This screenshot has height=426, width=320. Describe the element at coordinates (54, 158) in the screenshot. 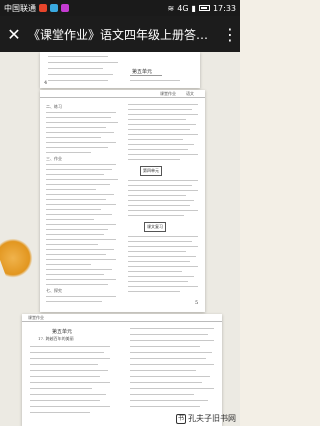

I see `section-heading: 三、作业` at that location.